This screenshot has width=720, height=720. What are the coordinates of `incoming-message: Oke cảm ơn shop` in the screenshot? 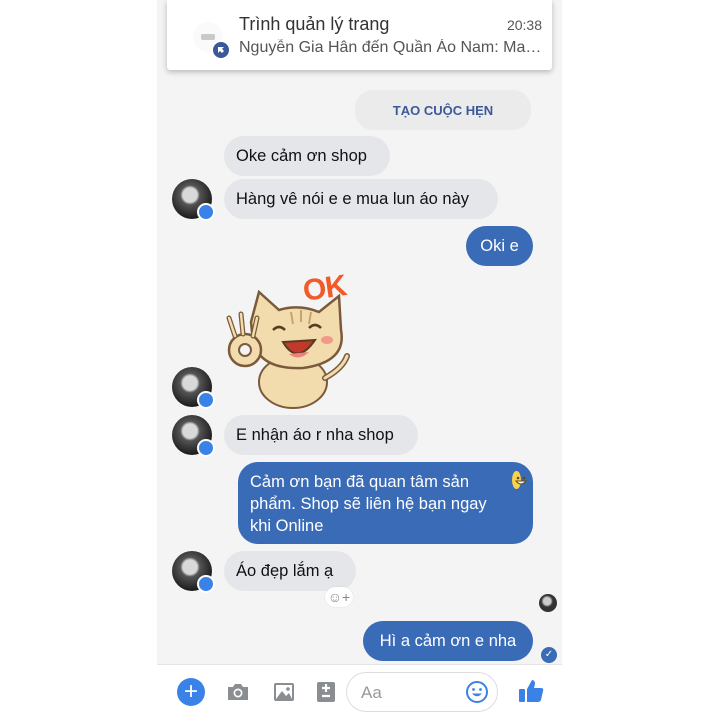 It's located at (307, 156).